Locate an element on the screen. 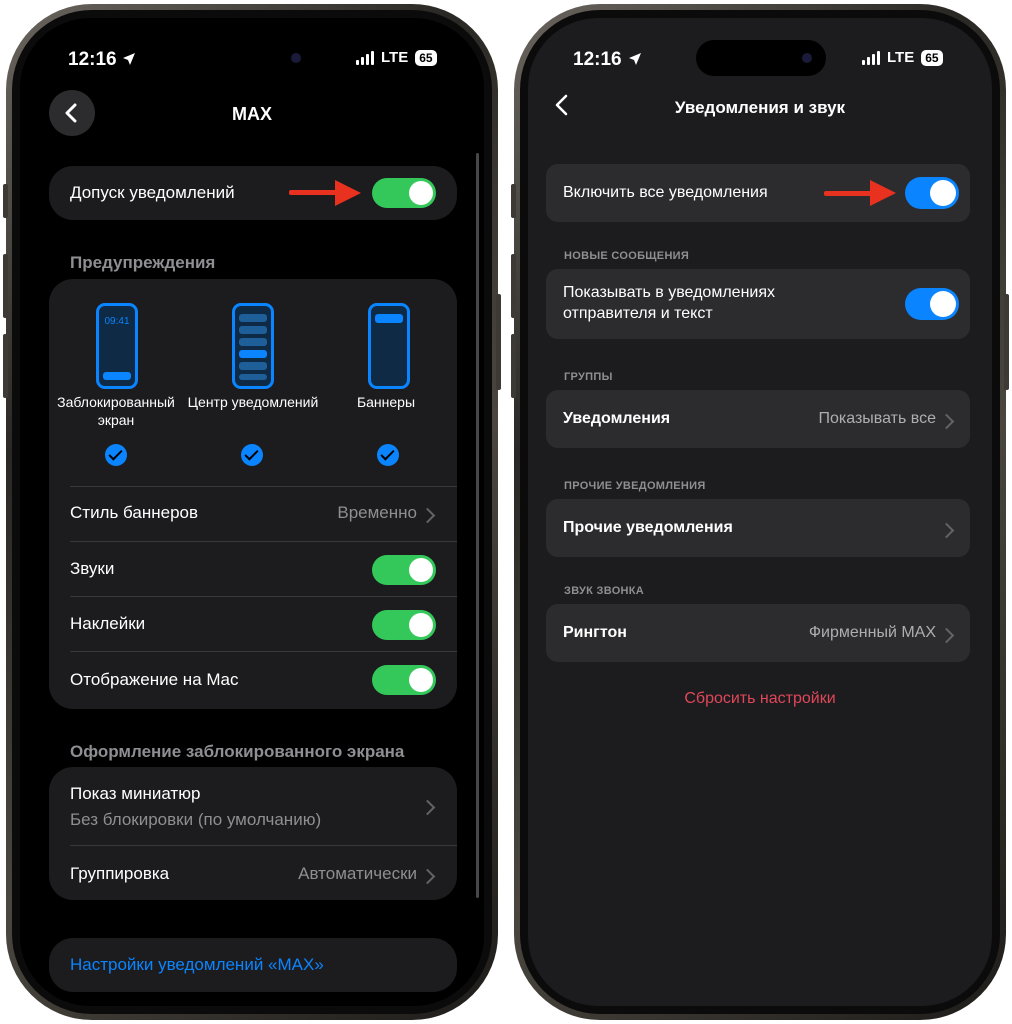 The image size is (1012, 1024). sounds-label: Звуки is located at coordinates (92, 568).